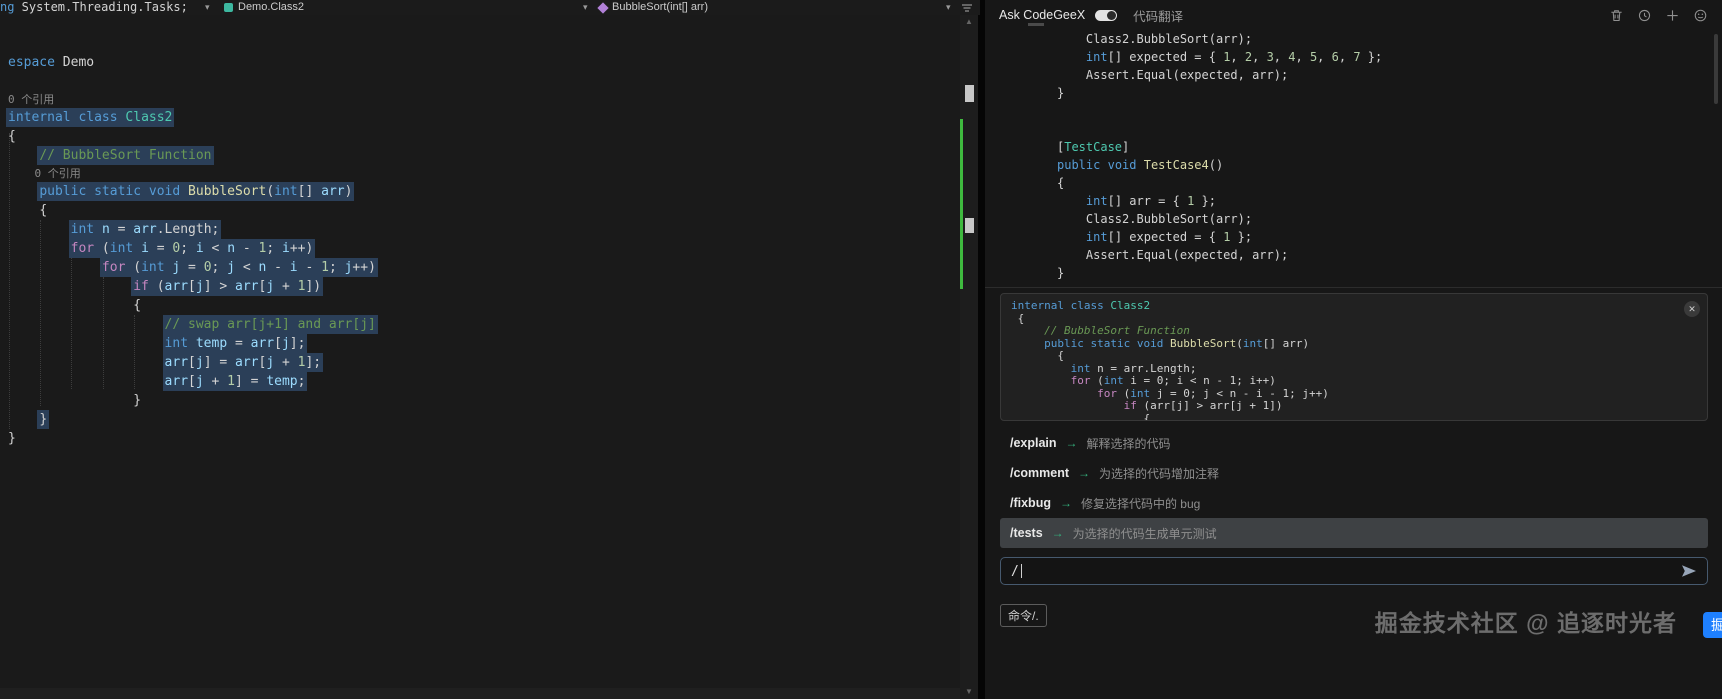  I want to click on command-label: /comment, so click(1040, 473).